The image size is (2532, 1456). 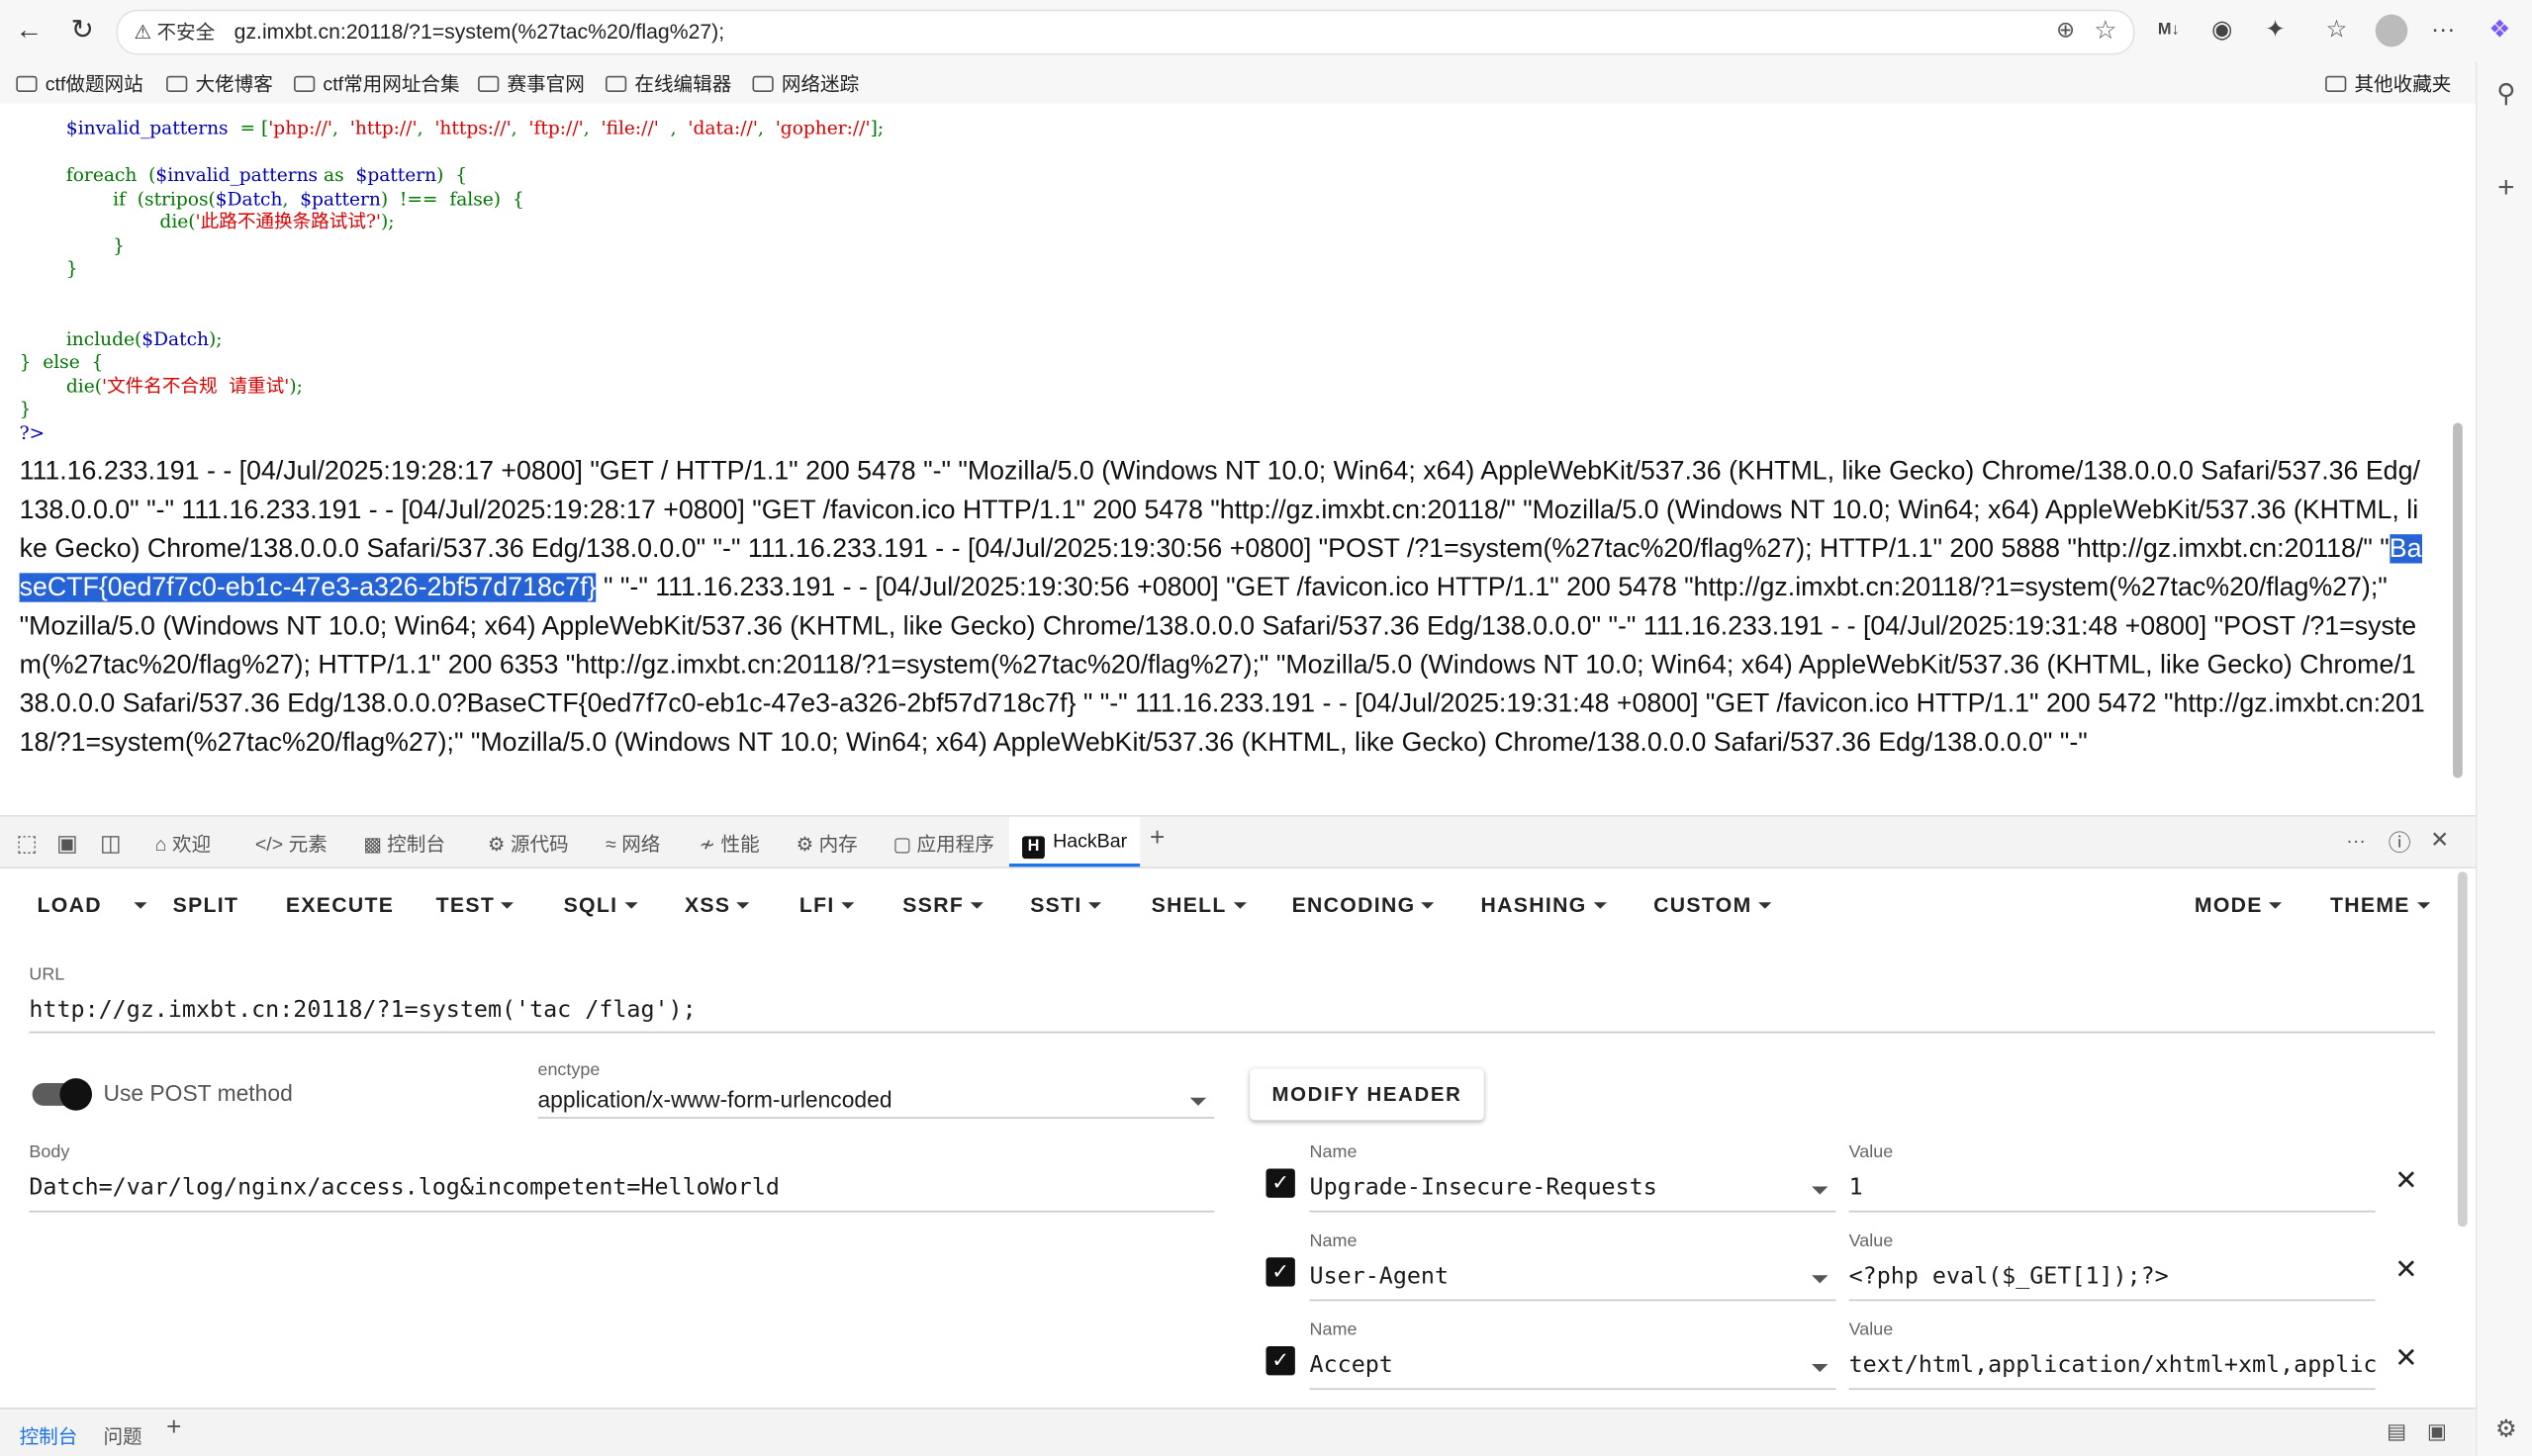 What do you see at coordinates (531, 83) in the screenshot?
I see `bookmark-folder: 赛事官网` at bounding box center [531, 83].